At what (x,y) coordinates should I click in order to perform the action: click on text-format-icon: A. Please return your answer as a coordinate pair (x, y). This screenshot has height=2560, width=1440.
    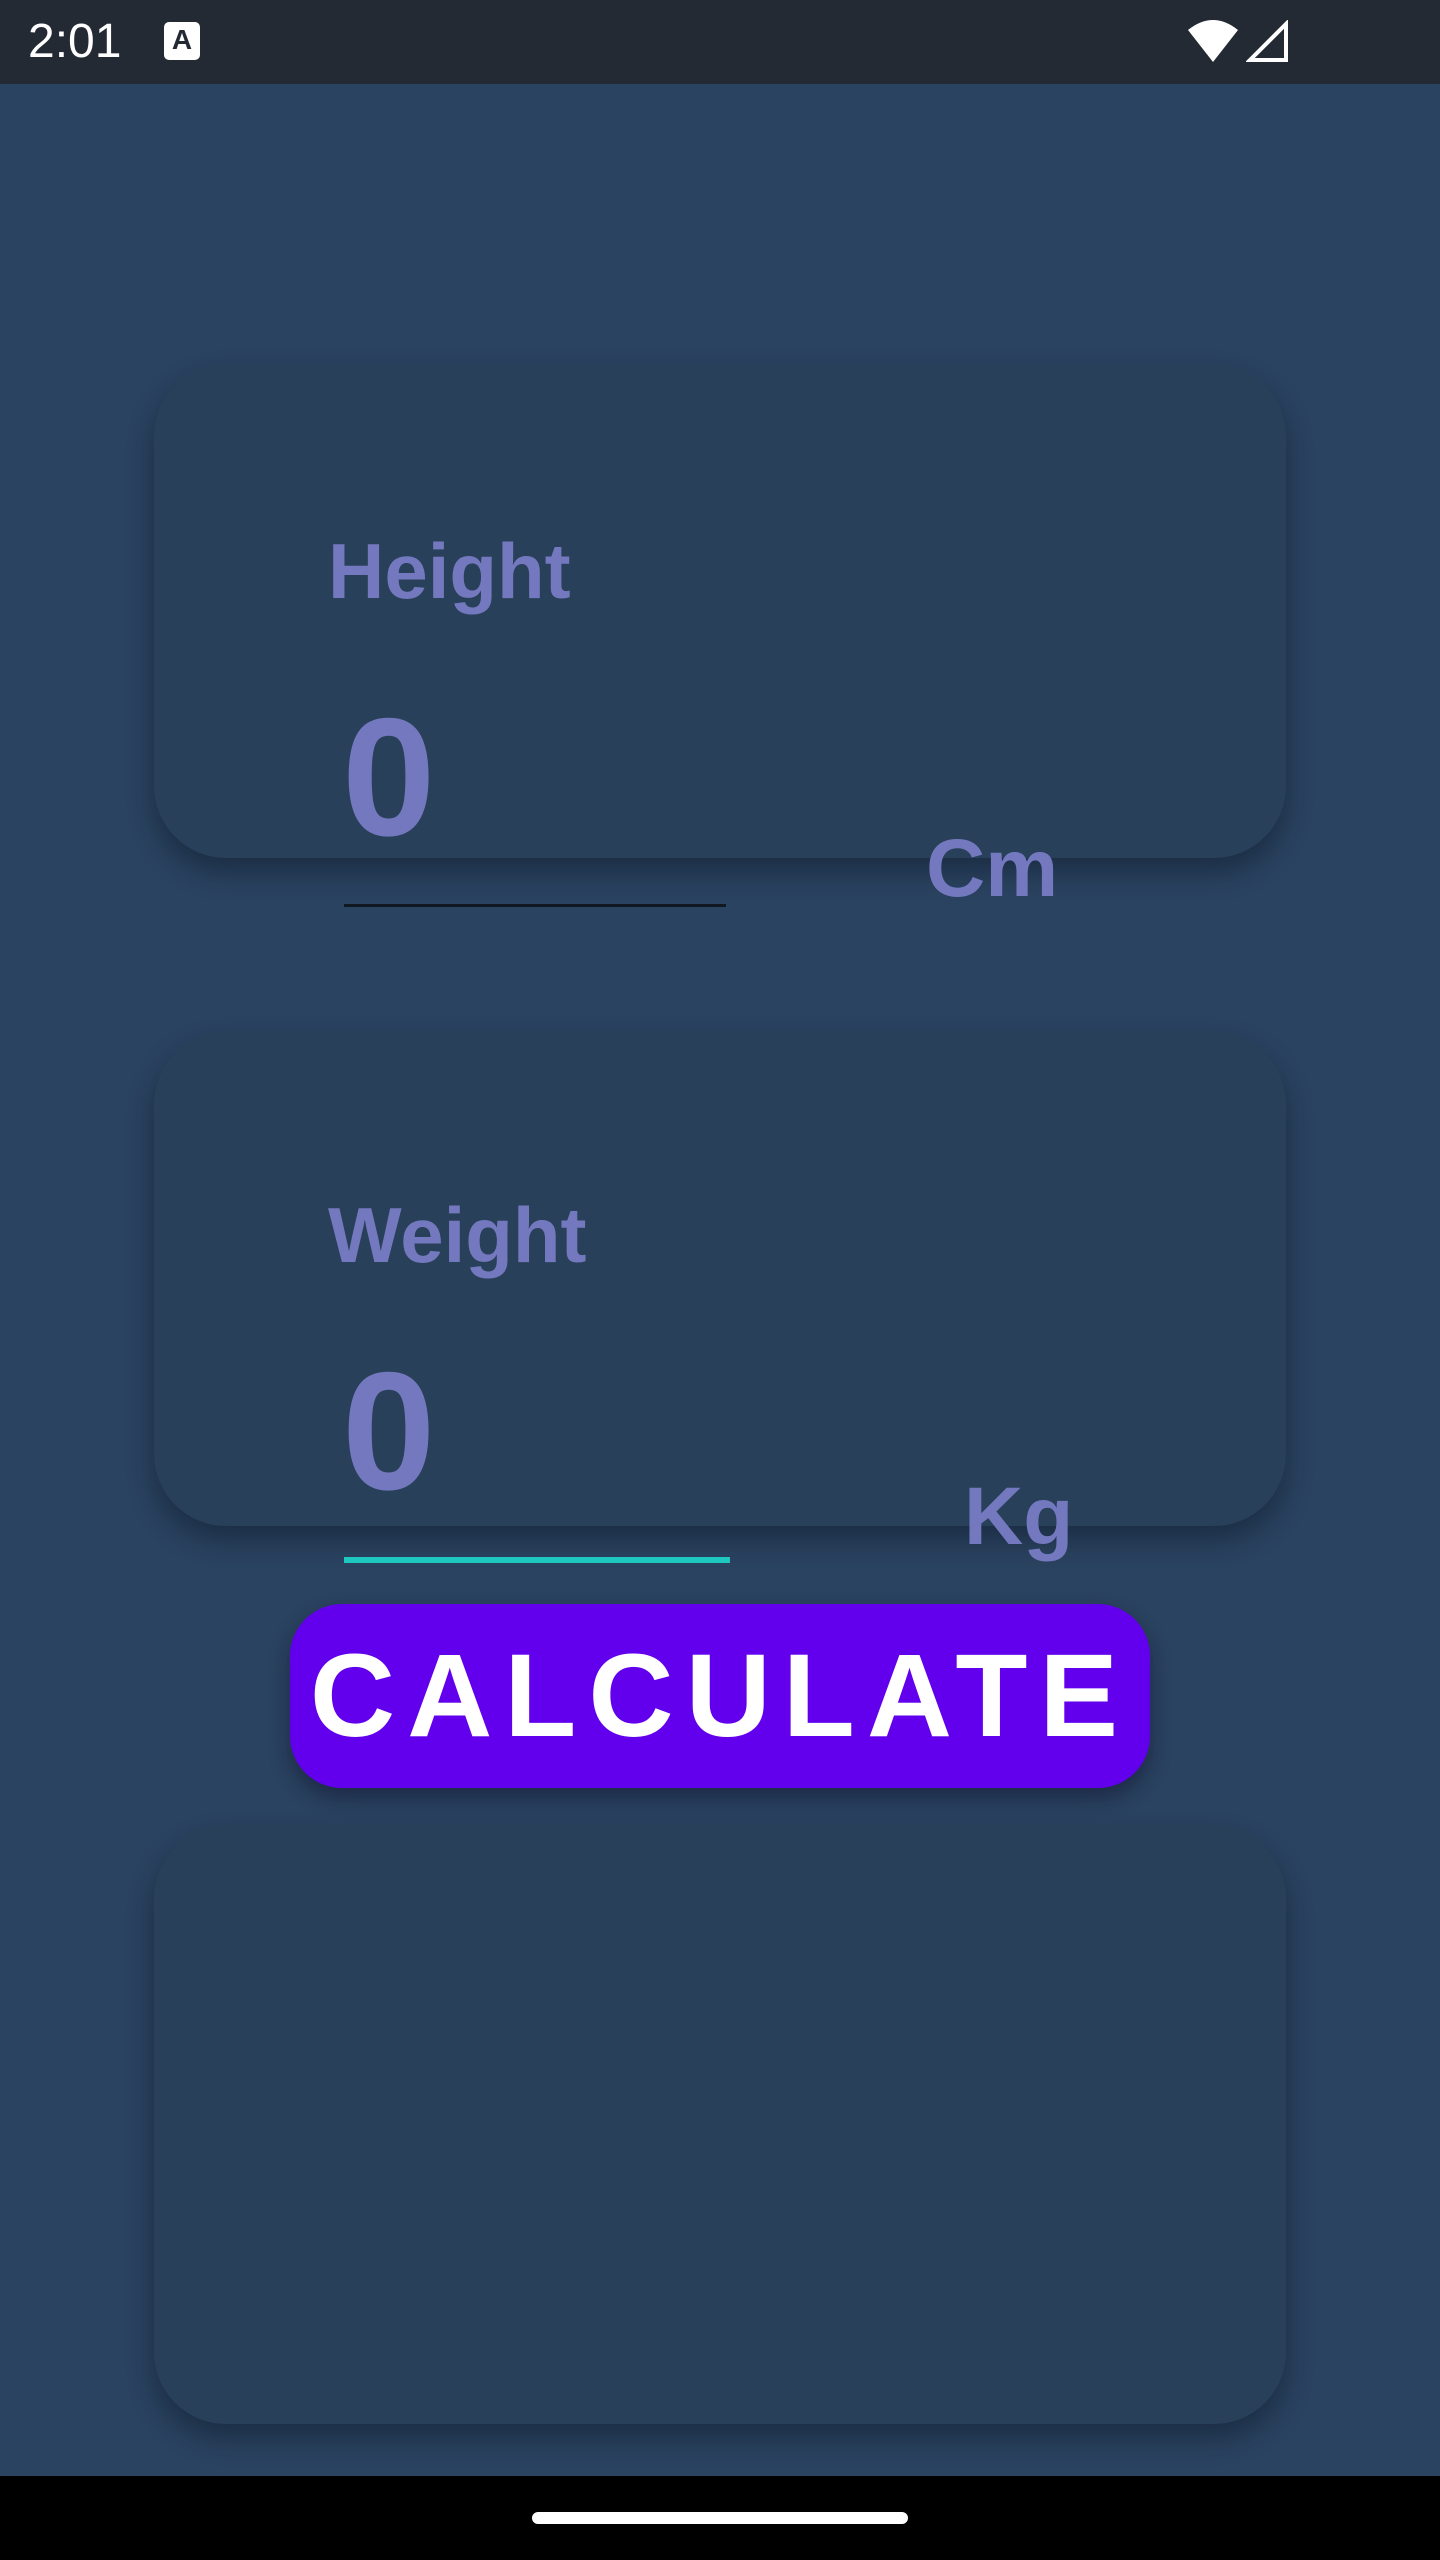
    Looking at the image, I should click on (182, 41).